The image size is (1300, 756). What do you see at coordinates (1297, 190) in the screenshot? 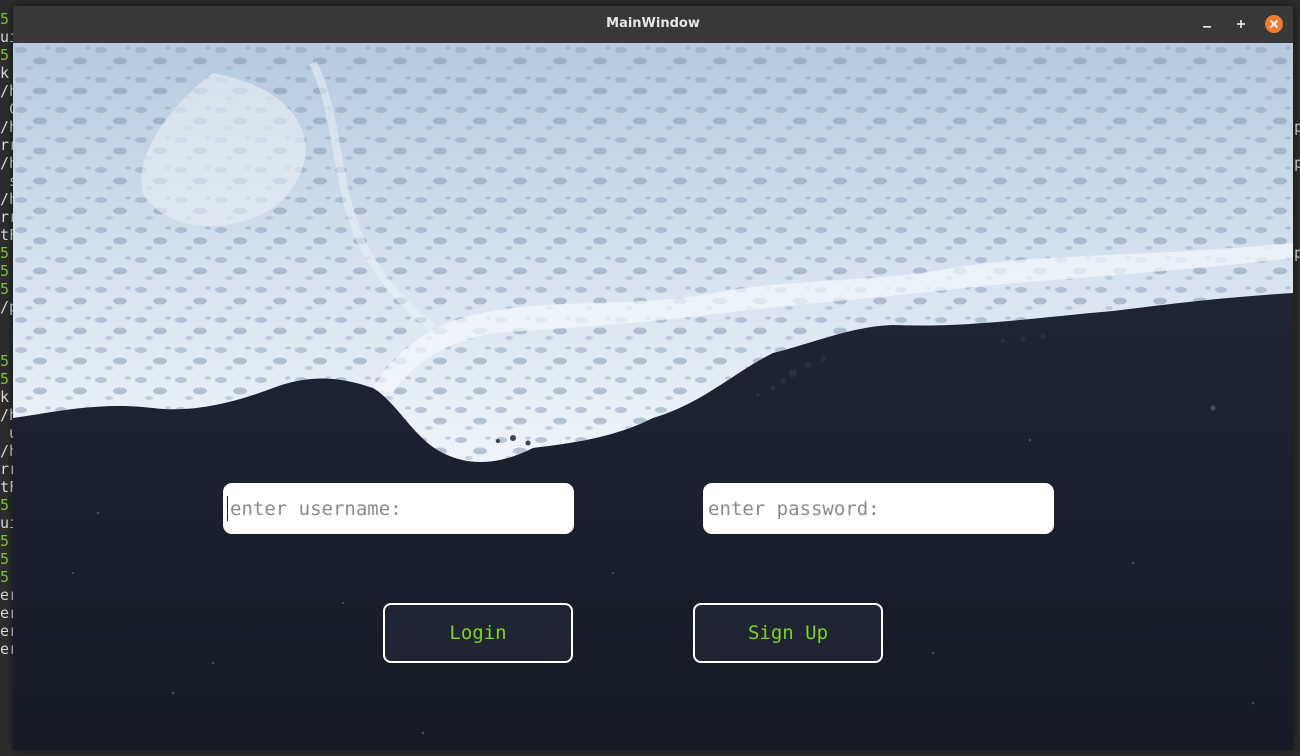
I see `terminal-text-right: p p p` at bounding box center [1297, 190].